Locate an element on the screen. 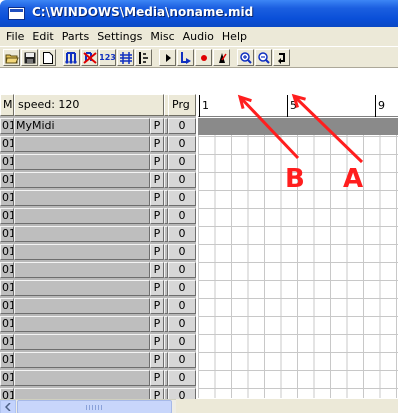 The width and height of the screenshot is (398, 413). list-button is located at coordinates (143, 57).